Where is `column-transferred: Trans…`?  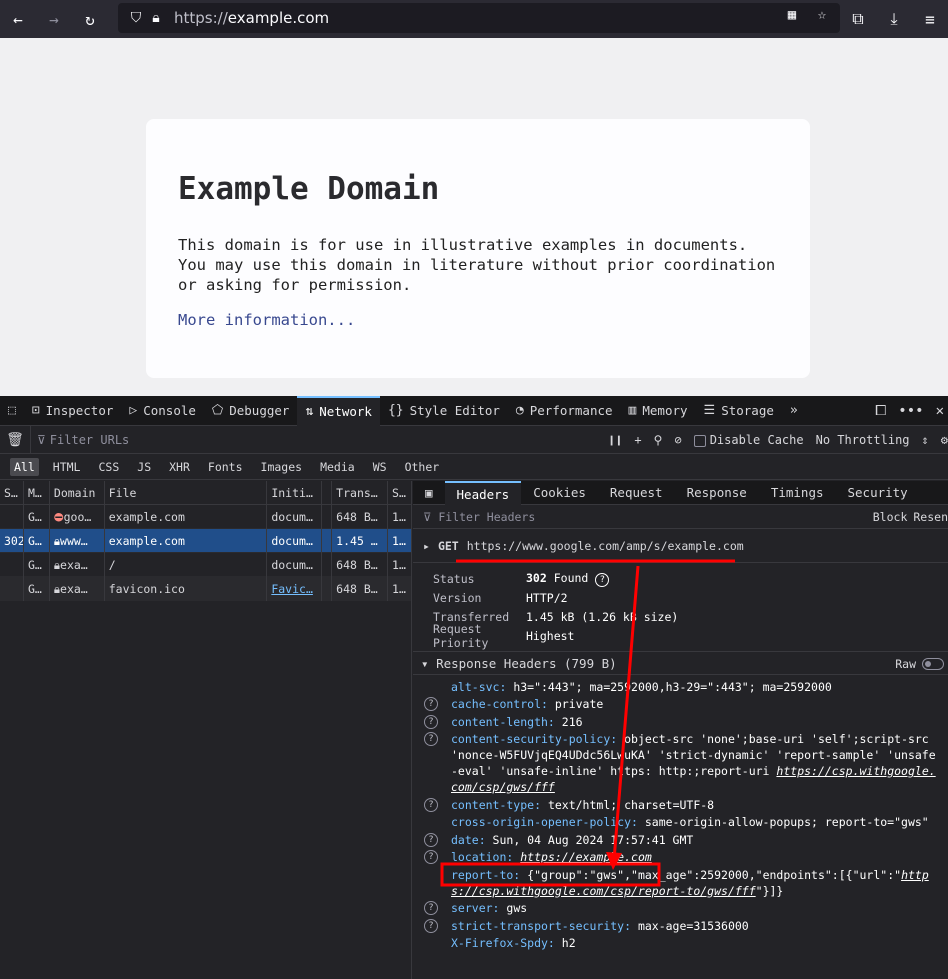 column-transferred: Trans… is located at coordinates (360, 492).